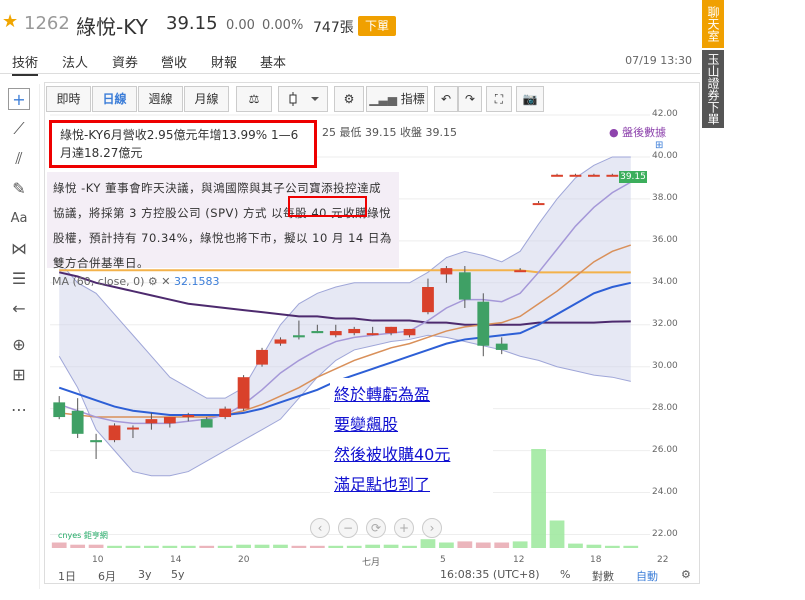  Describe the element at coordinates (665, 407) in the screenshot. I see `y-tick-label: 28.00` at that location.